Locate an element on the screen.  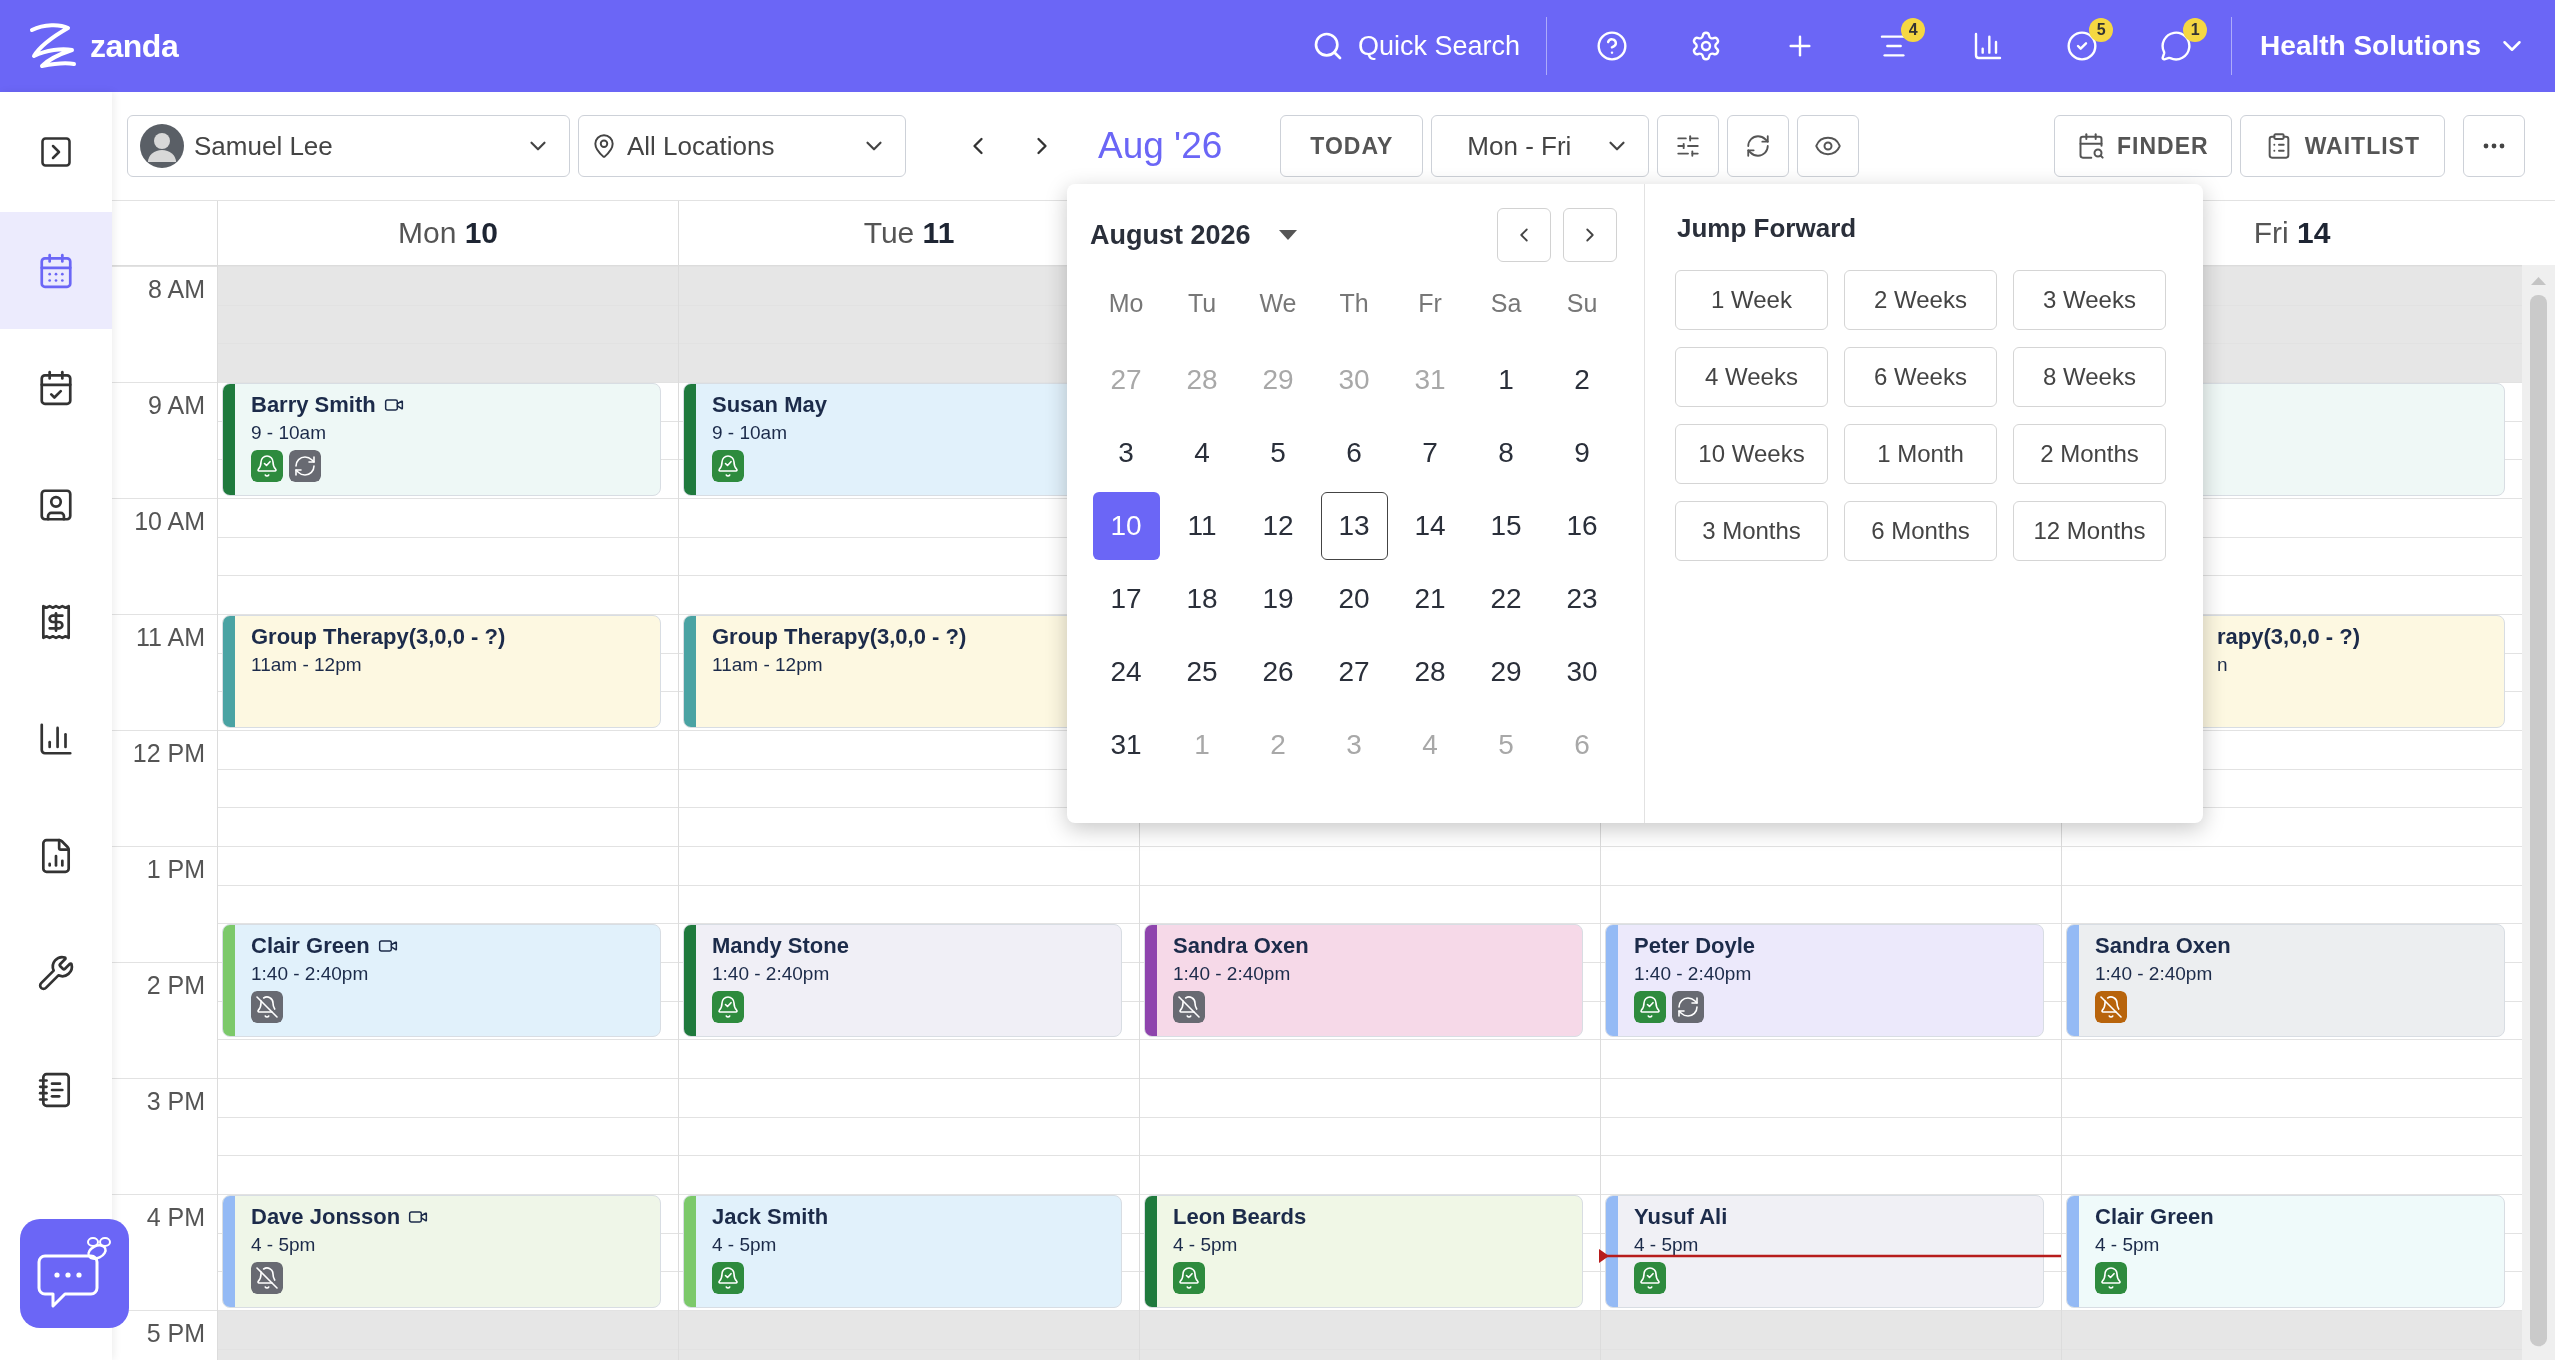
client-name: Barry Smith is located at coordinates (313, 405).